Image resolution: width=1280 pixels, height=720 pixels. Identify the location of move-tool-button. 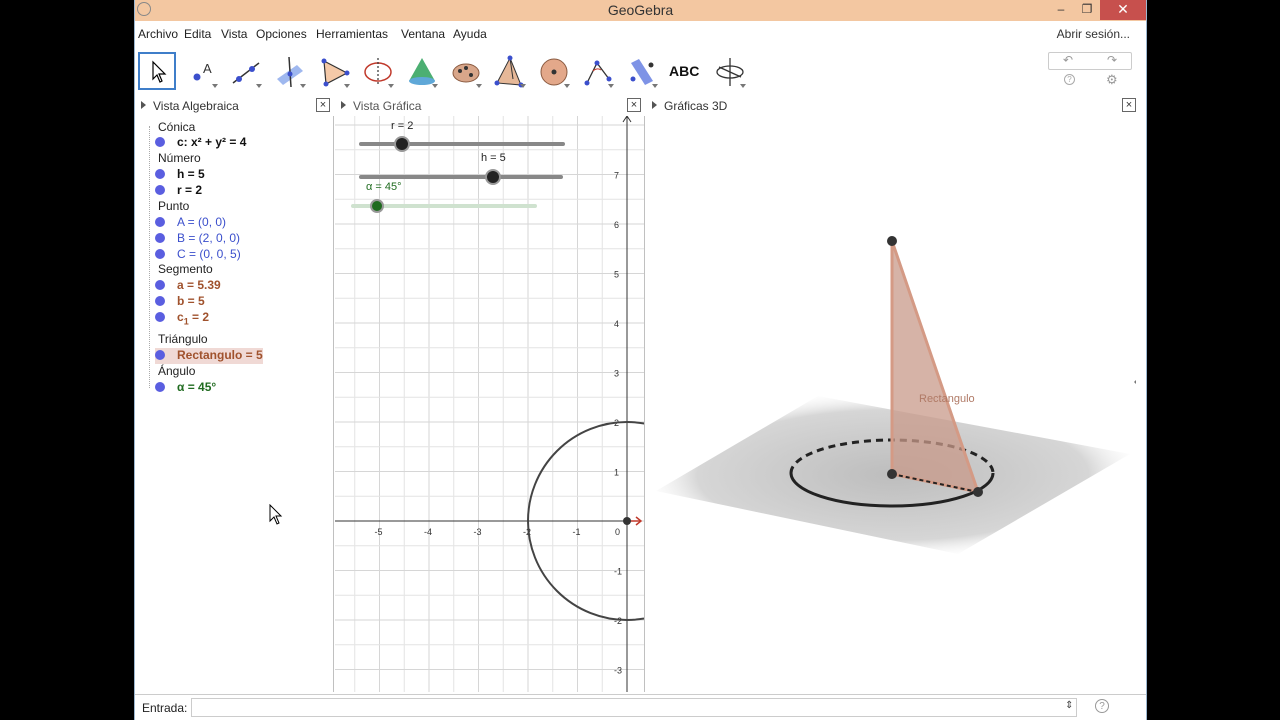
(157, 71).